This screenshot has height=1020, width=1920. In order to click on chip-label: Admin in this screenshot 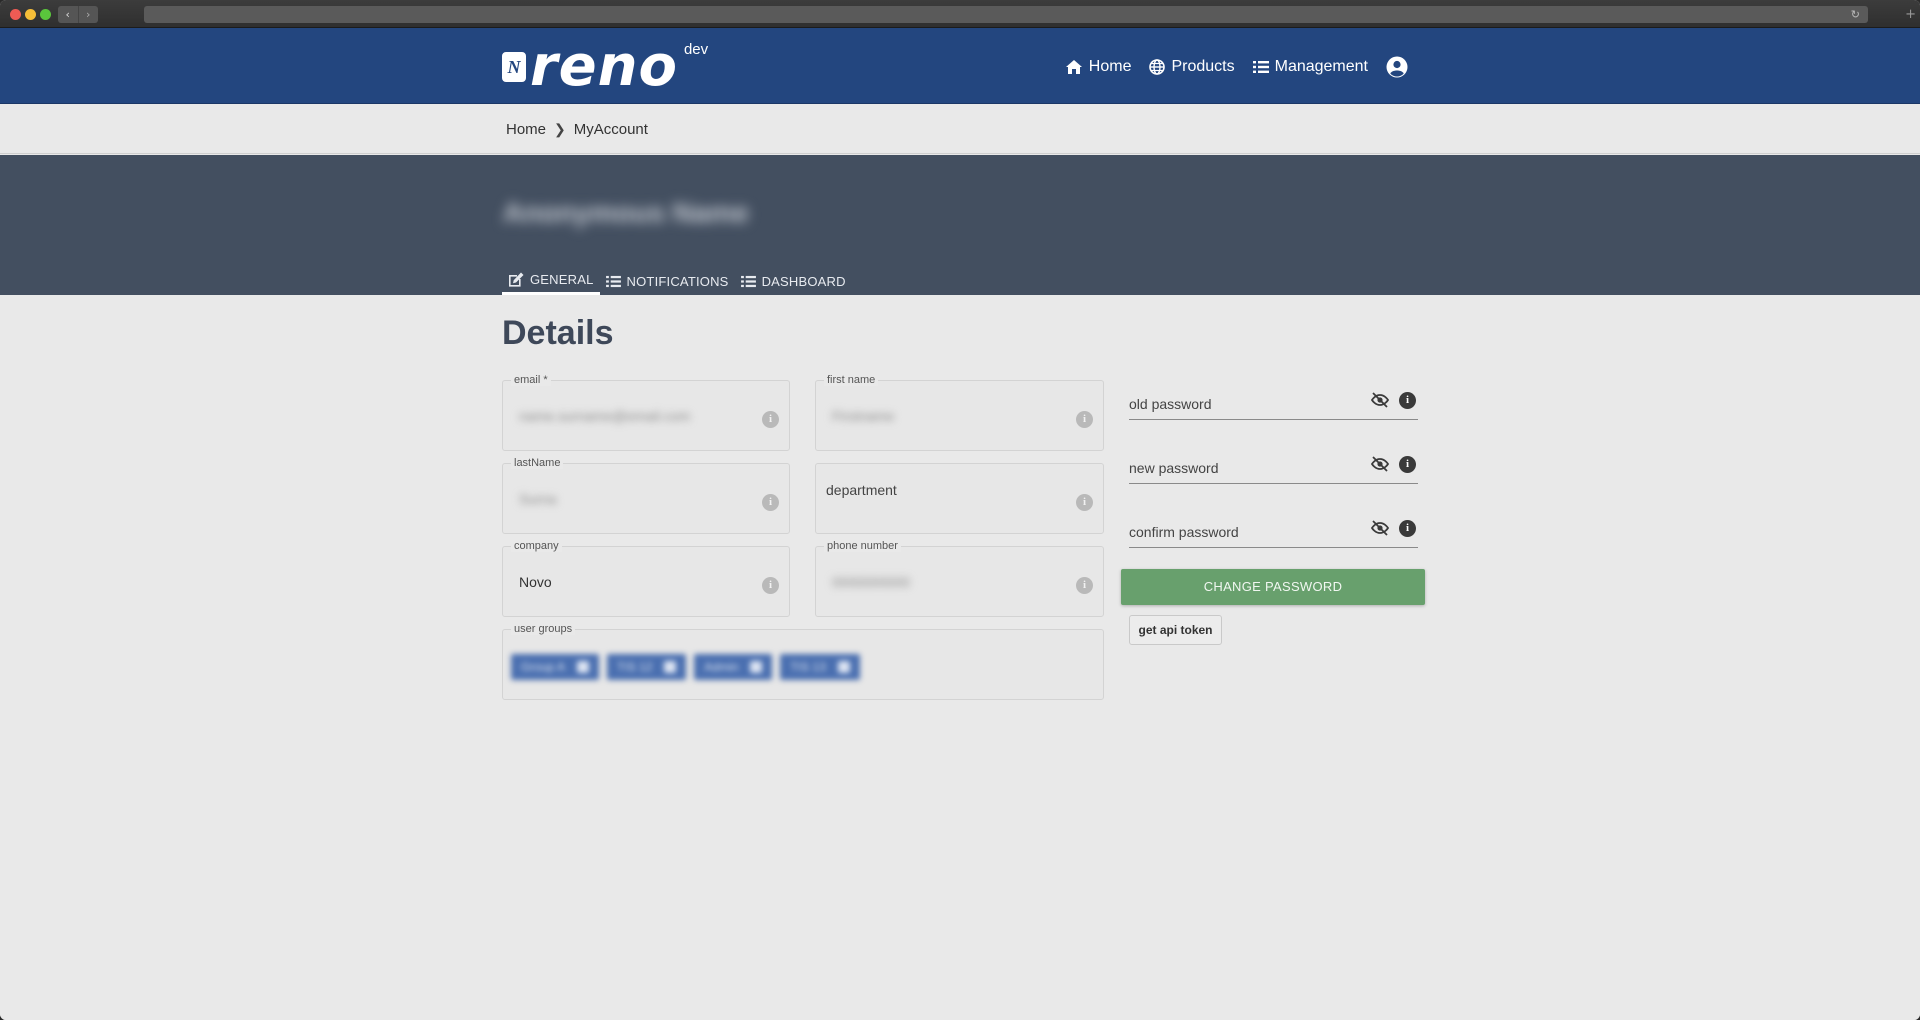, I will do `click(721, 667)`.